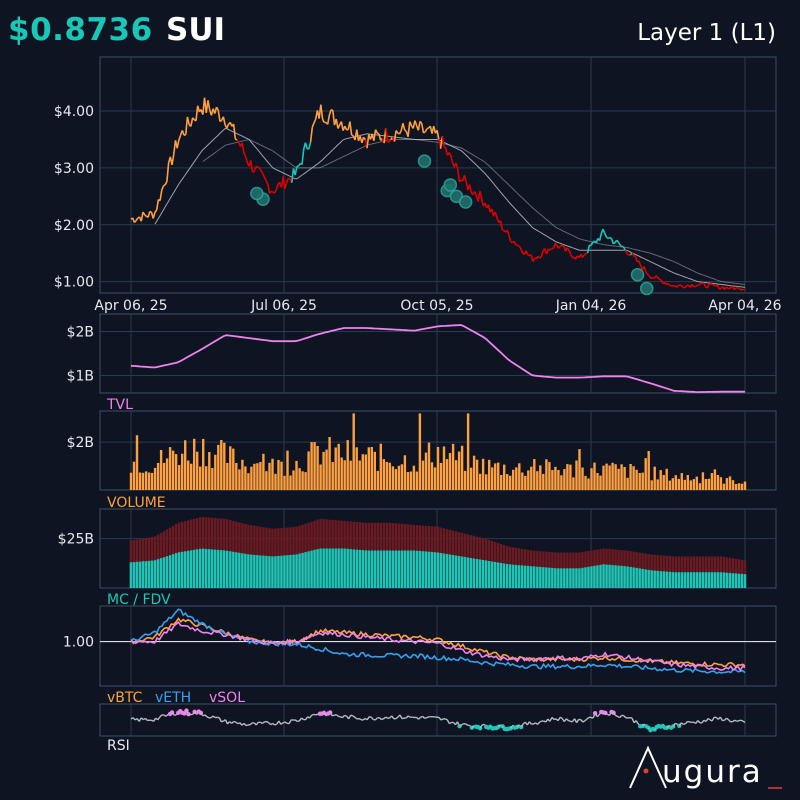 This screenshot has height=800, width=800. I want to click on legend-vETH: vETH, so click(173, 698).